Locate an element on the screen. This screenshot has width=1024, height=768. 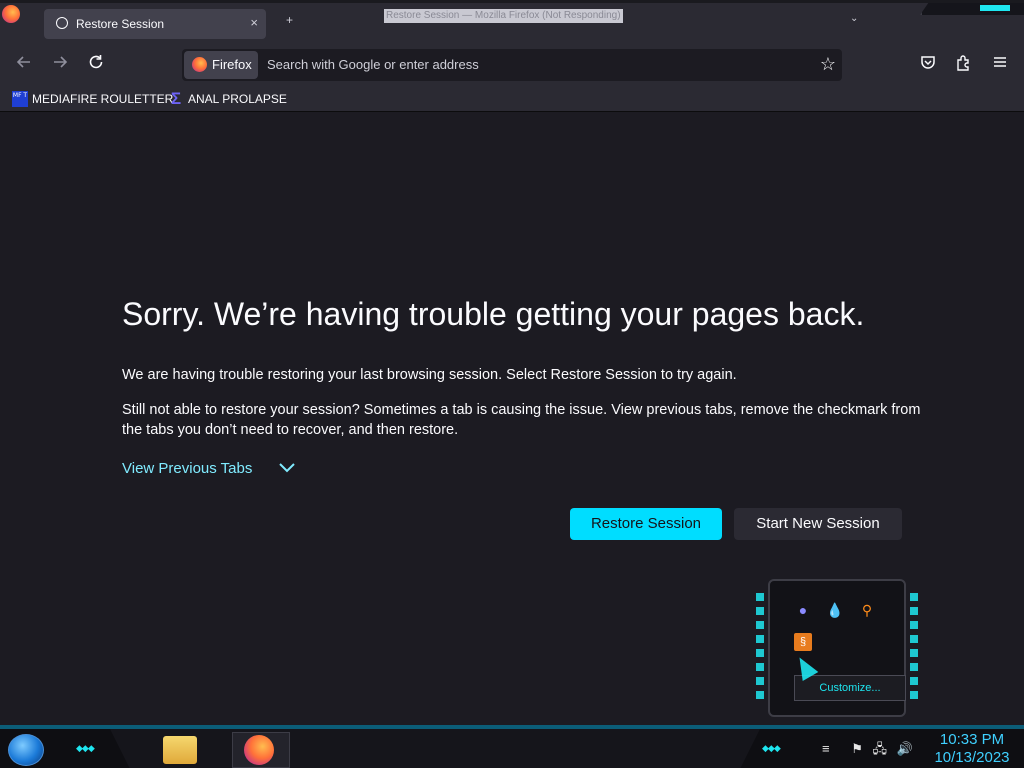
extensions-icon is located at coordinates (963, 63).